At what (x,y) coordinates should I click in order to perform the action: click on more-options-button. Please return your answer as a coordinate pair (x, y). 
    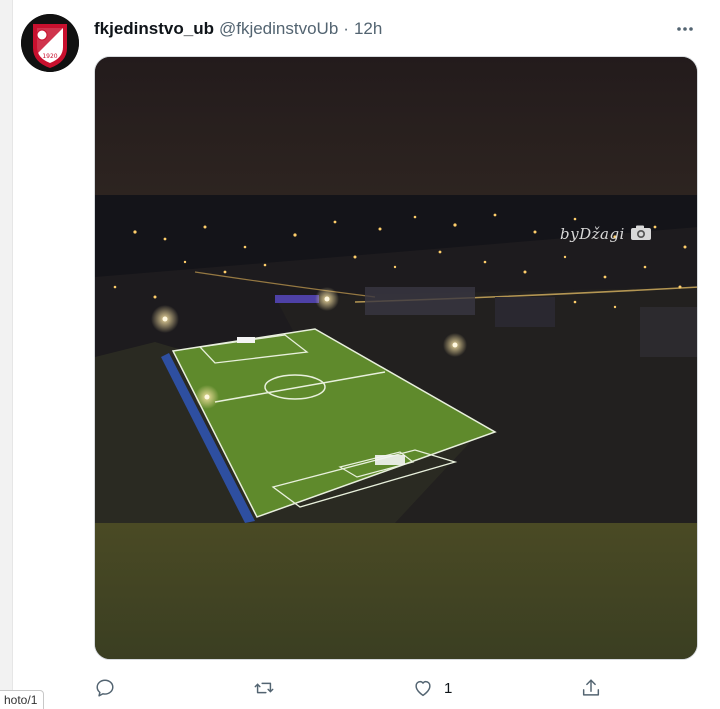
    Looking at the image, I should click on (685, 29).